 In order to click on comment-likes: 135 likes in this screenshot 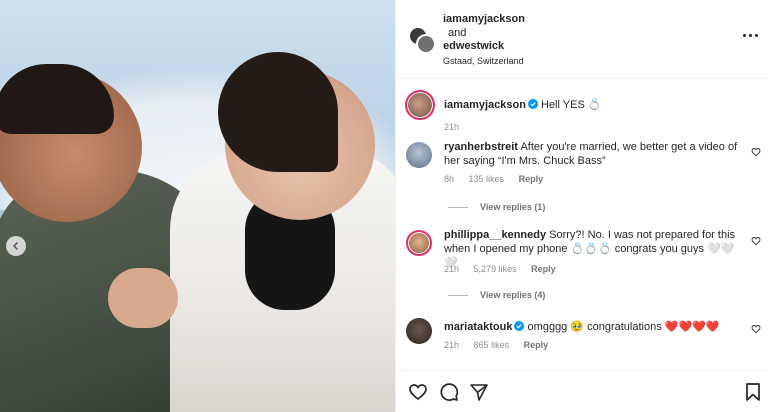, I will do `click(487, 179)`.